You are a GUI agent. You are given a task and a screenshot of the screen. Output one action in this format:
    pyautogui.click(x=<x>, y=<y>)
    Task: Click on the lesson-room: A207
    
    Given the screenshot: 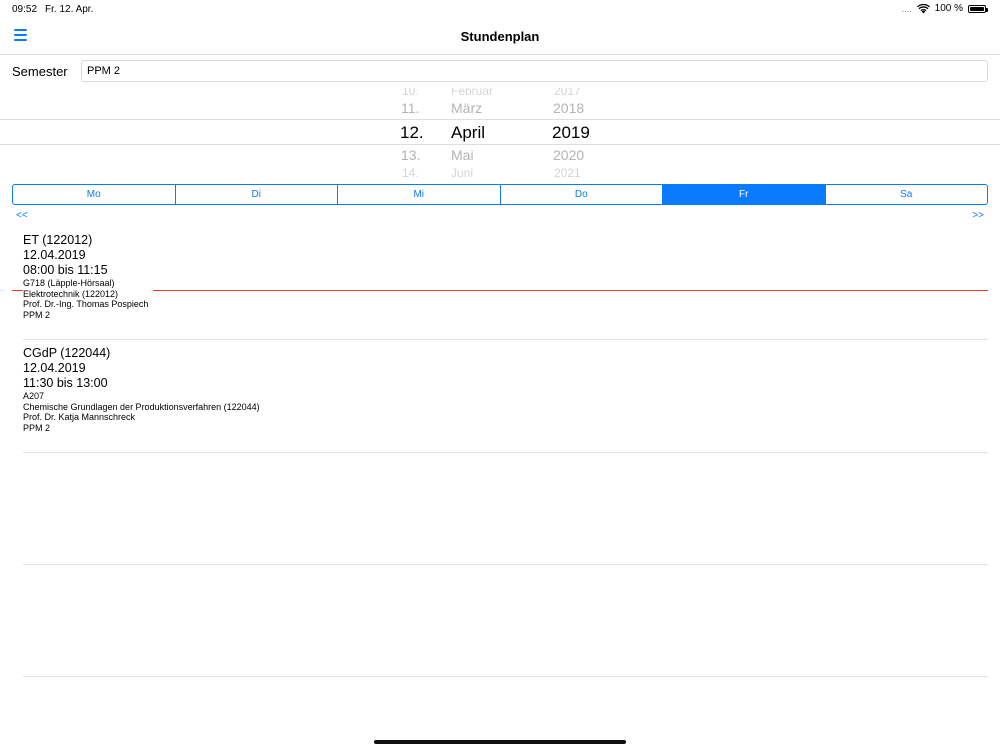 What is the action you would take?
    pyautogui.click(x=34, y=396)
    